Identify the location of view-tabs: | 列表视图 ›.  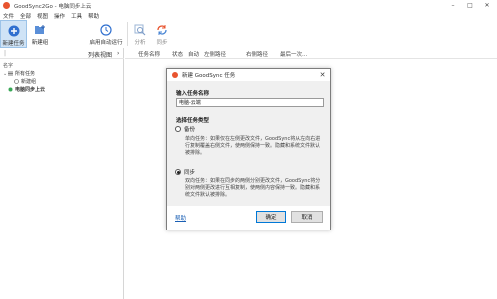
(62, 53).